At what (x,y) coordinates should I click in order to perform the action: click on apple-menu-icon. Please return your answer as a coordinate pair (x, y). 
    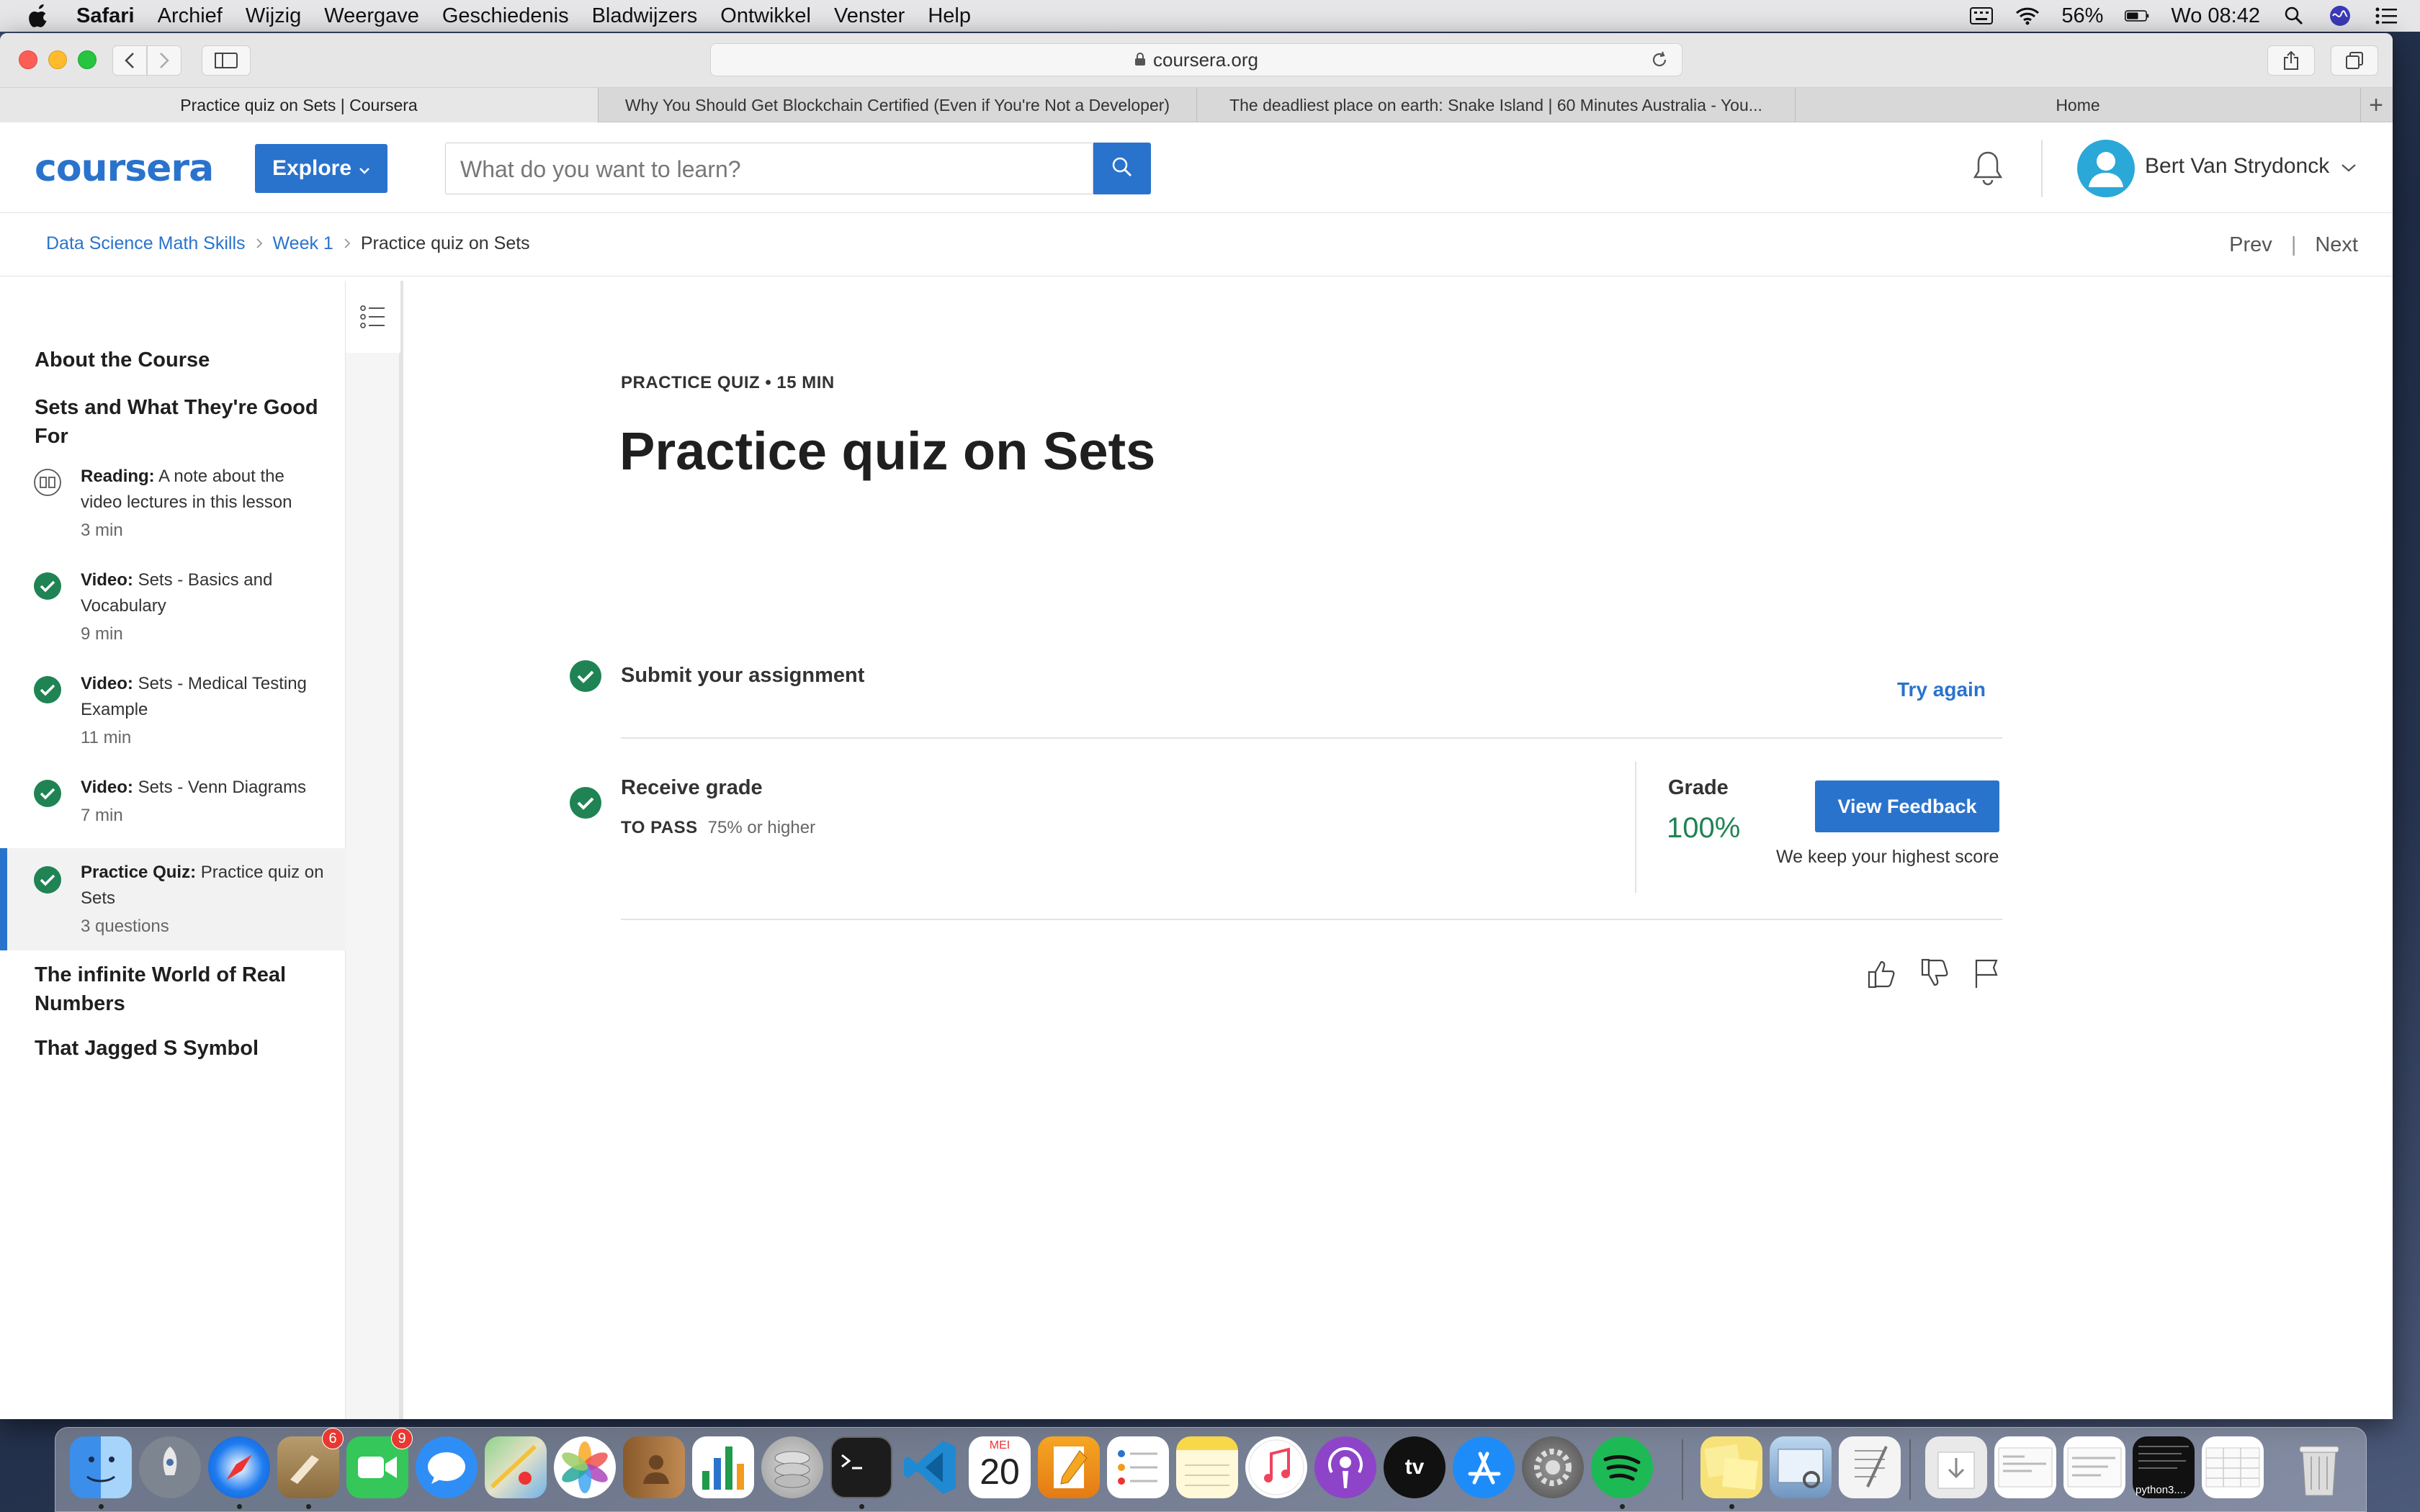
    Looking at the image, I should click on (38, 16).